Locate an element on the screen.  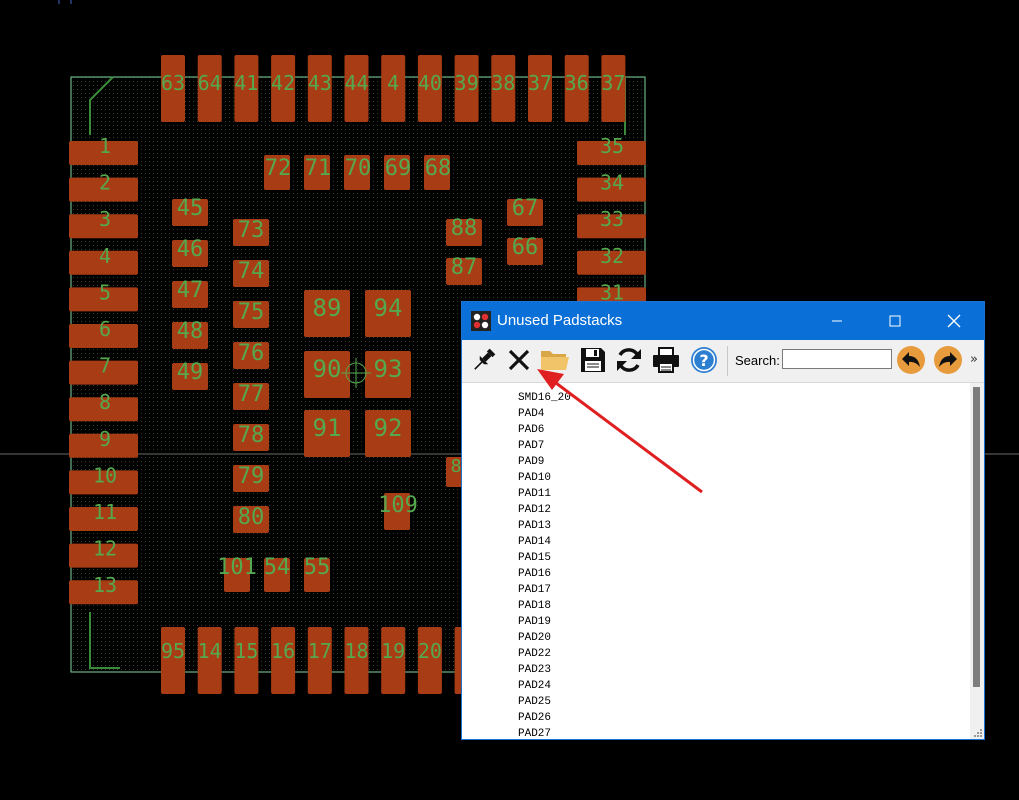
save-button is located at coordinates (593, 360).